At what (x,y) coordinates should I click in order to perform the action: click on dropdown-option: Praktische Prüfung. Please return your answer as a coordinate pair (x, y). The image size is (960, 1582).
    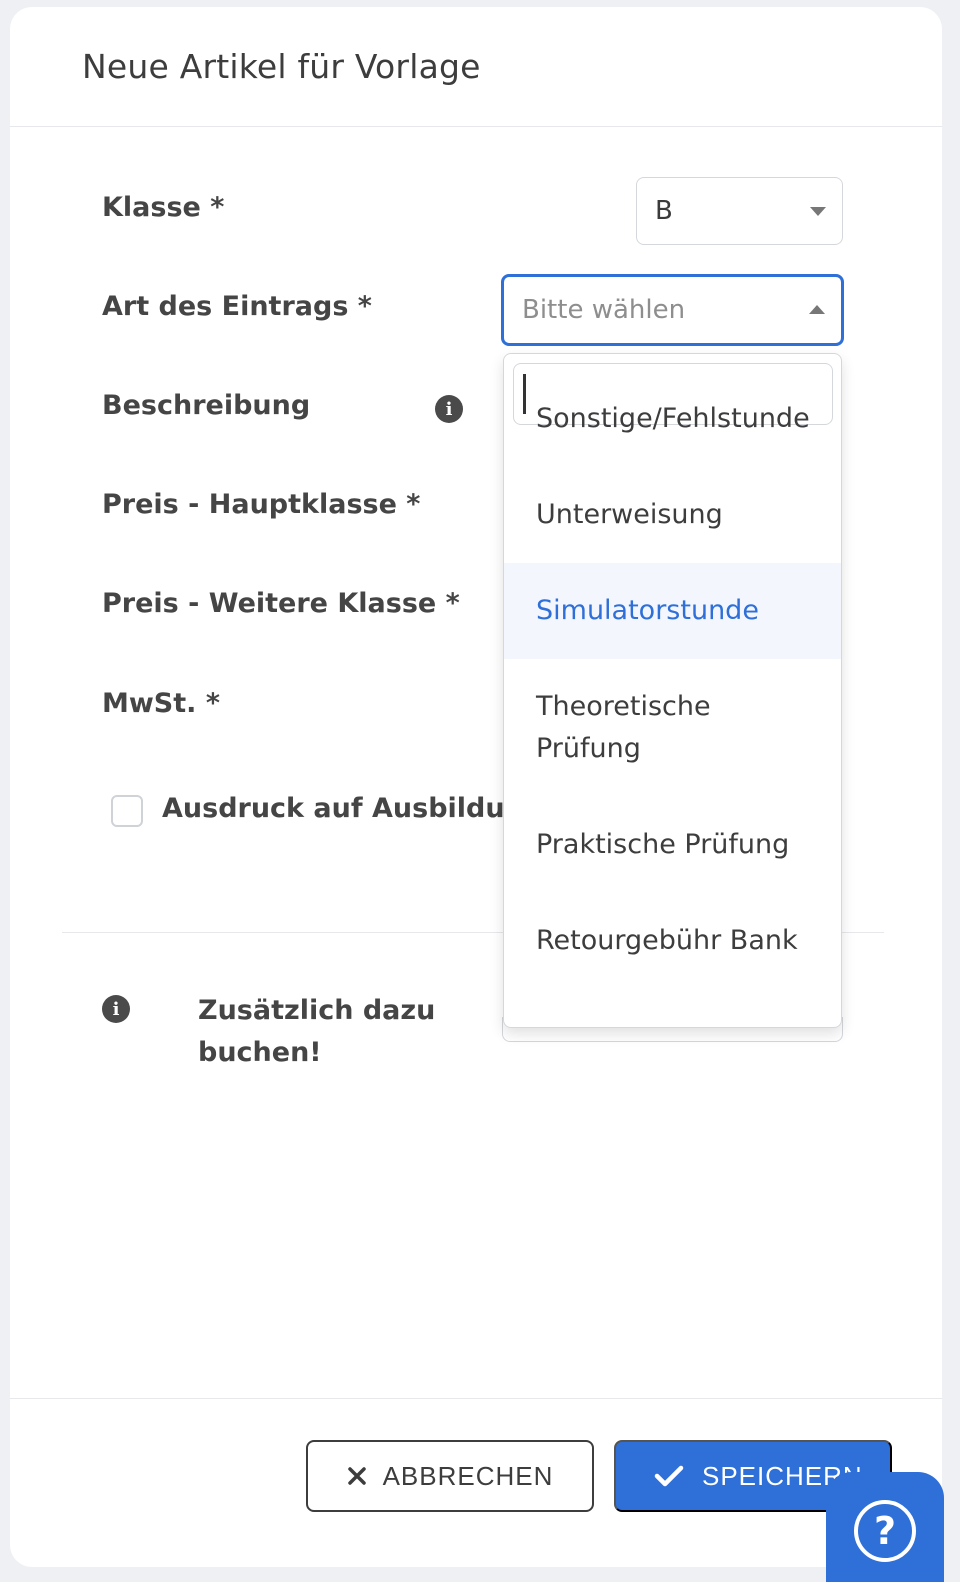
    Looking at the image, I should click on (672, 845).